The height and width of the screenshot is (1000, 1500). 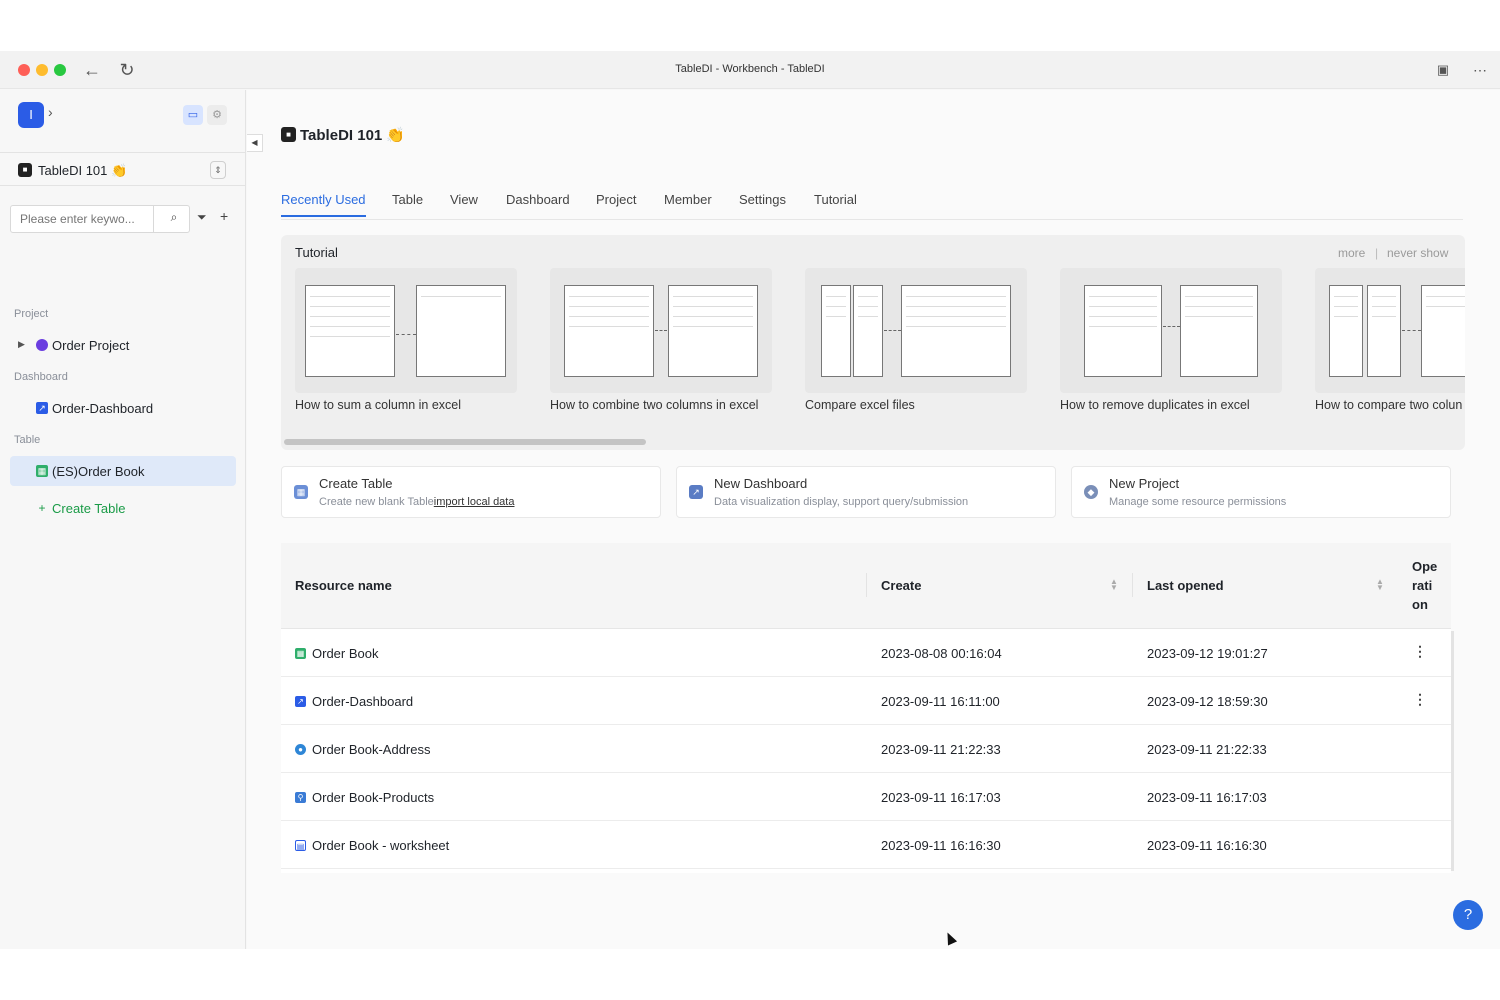 I want to click on create-table-label: Create Table, so click(x=89, y=508).